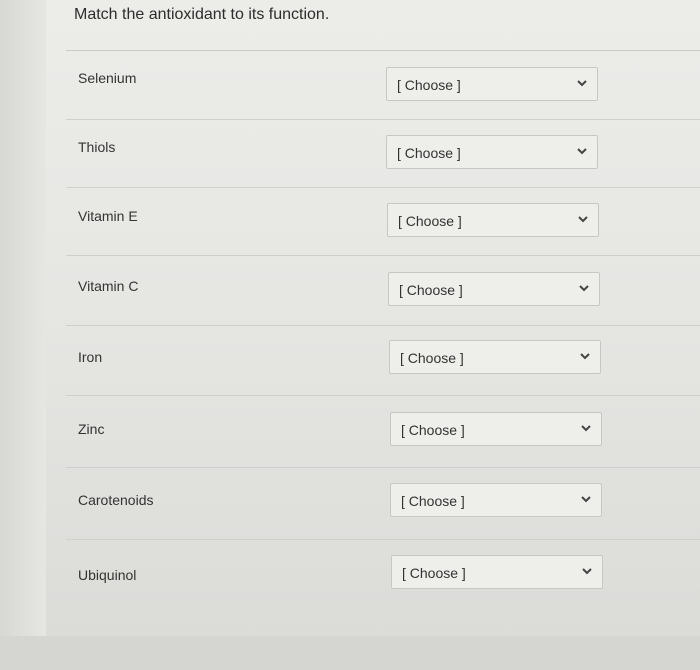 The height and width of the screenshot is (670, 700). What do you see at coordinates (383, 153) in the screenshot?
I see `match-row: Thiols [ Choose ]` at bounding box center [383, 153].